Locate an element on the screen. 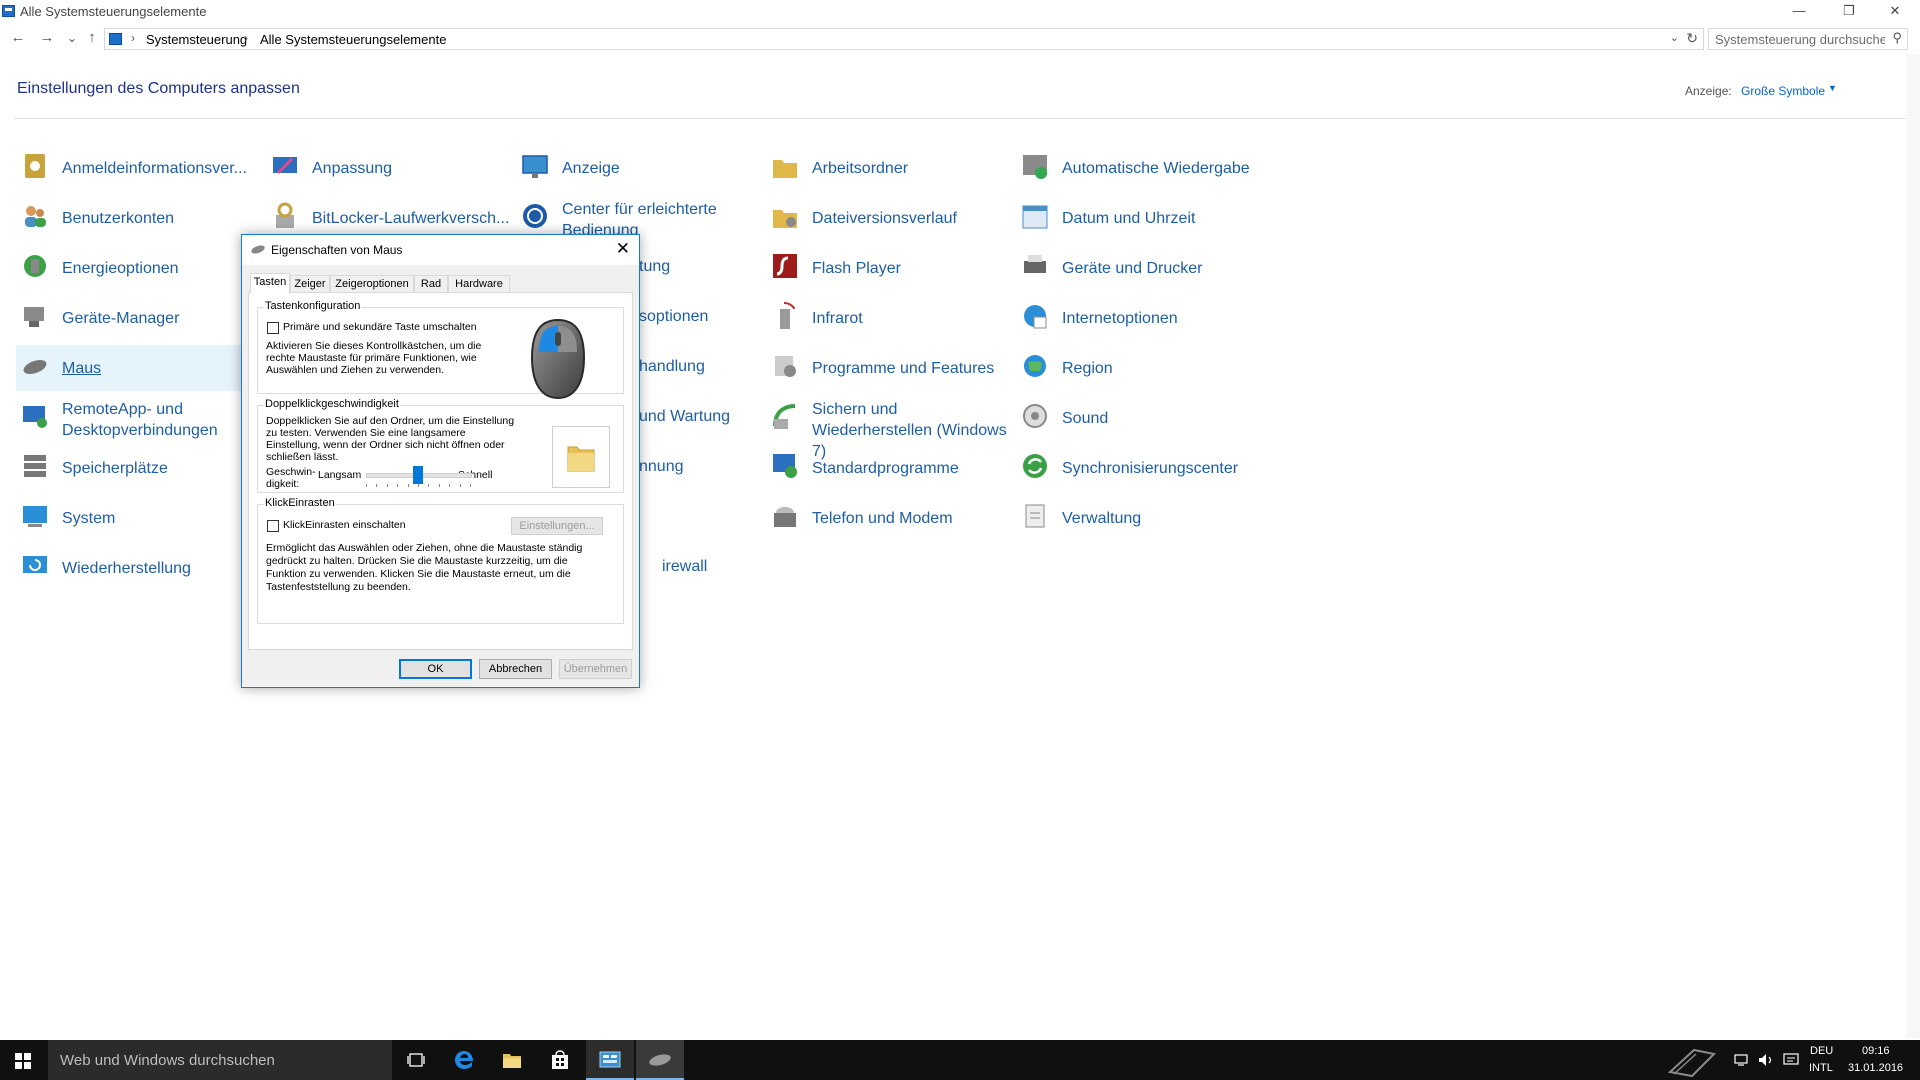  switch-buttons-checkbox is located at coordinates (273, 328).